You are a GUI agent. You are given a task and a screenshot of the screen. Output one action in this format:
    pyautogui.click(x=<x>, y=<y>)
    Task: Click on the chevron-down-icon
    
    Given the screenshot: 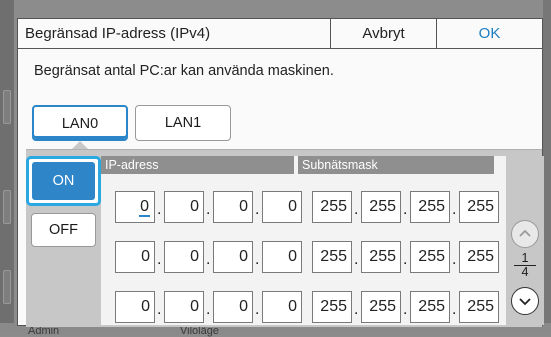 What is the action you would take?
    pyautogui.click(x=525, y=302)
    